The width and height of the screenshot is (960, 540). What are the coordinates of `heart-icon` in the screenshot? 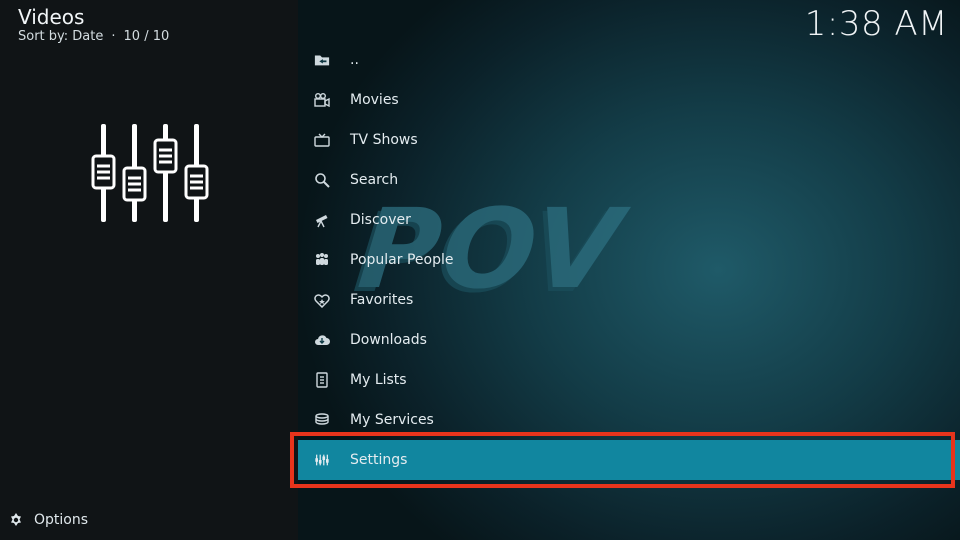 It's located at (322, 300).